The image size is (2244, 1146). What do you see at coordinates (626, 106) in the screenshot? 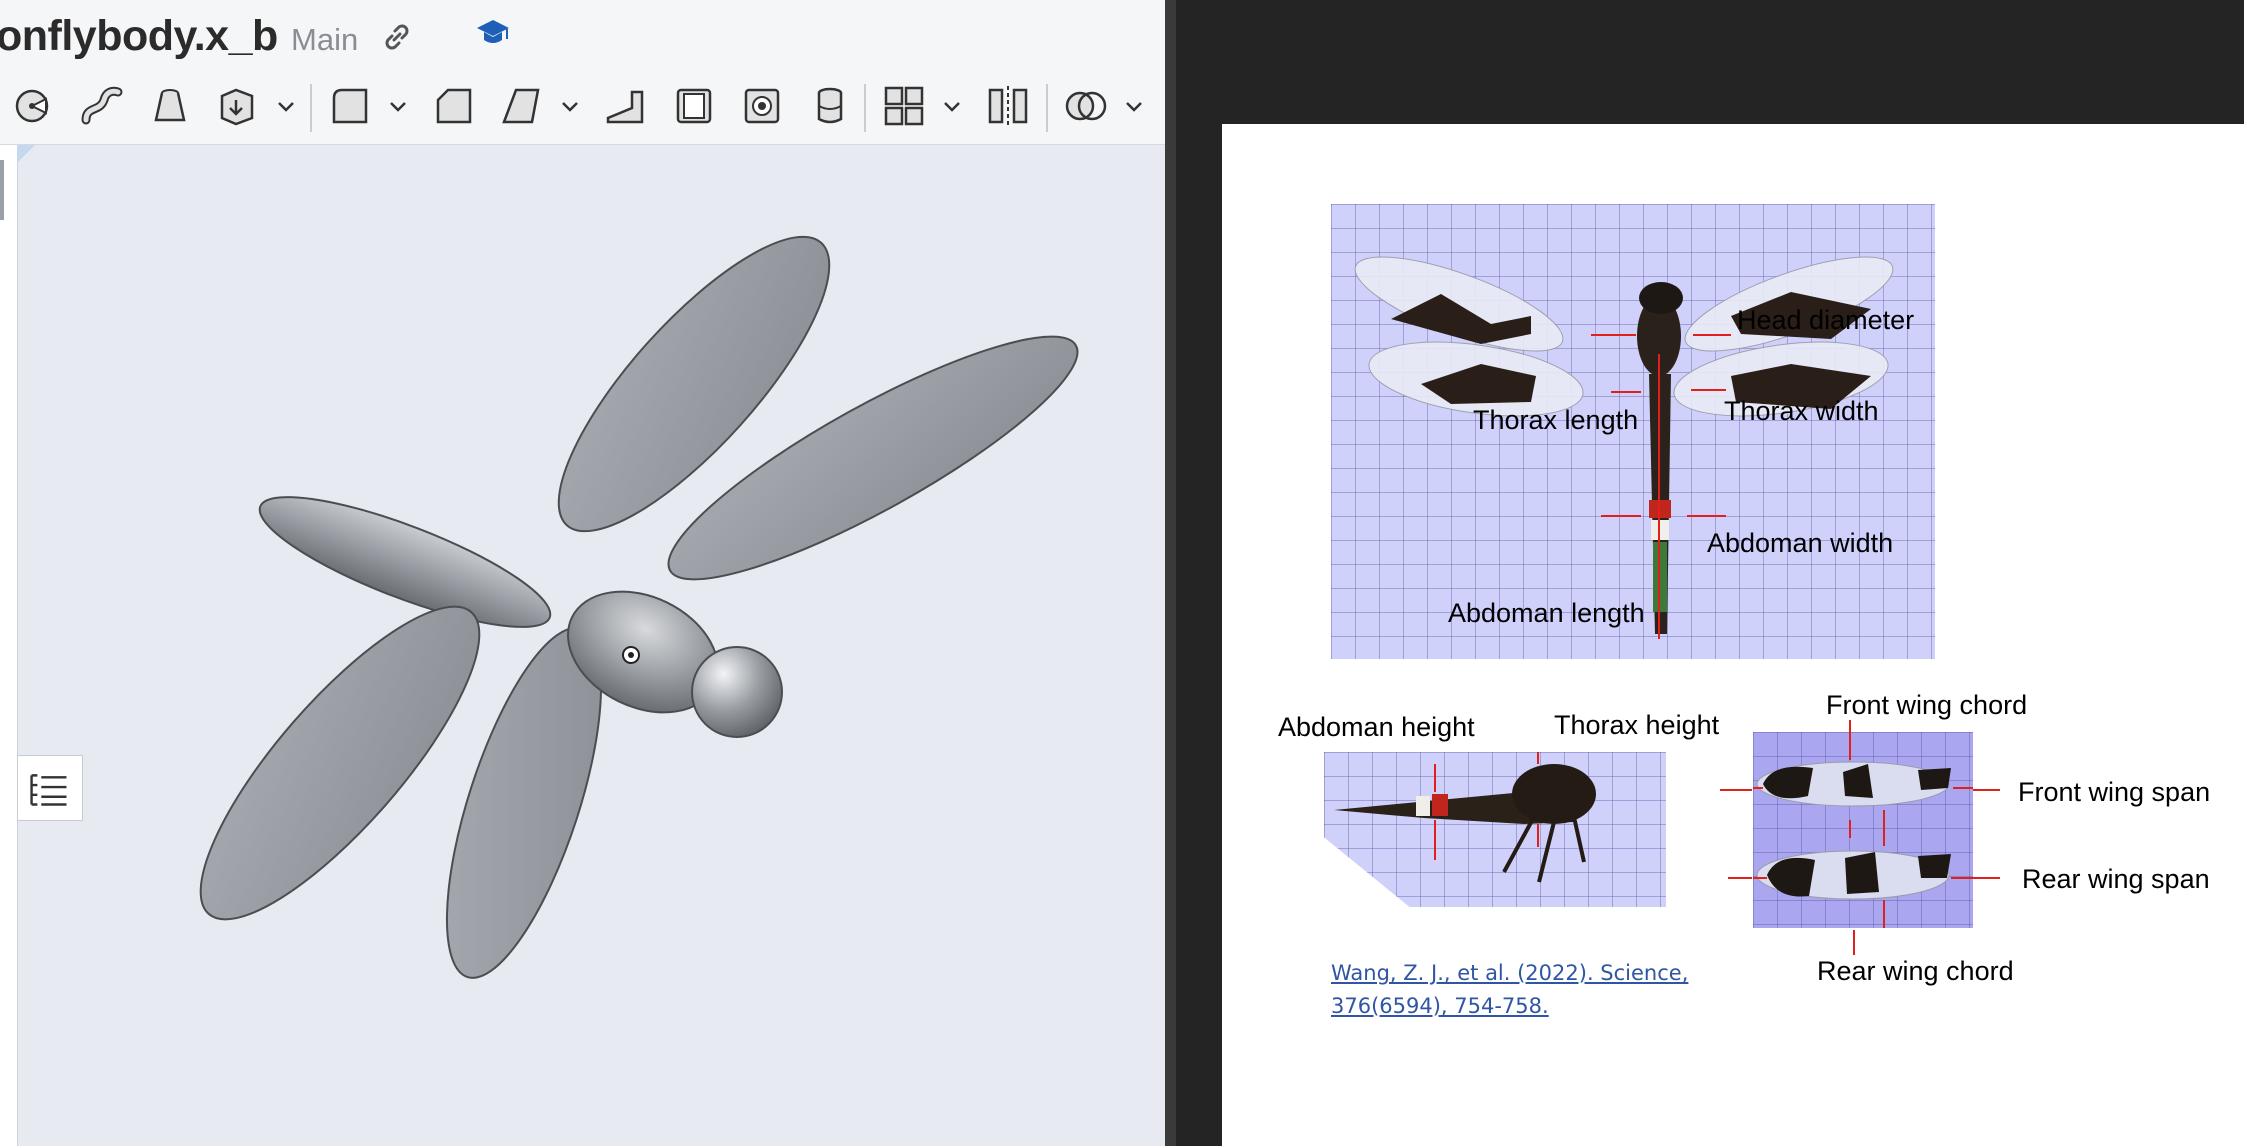
I see `rib-icon` at bounding box center [626, 106].